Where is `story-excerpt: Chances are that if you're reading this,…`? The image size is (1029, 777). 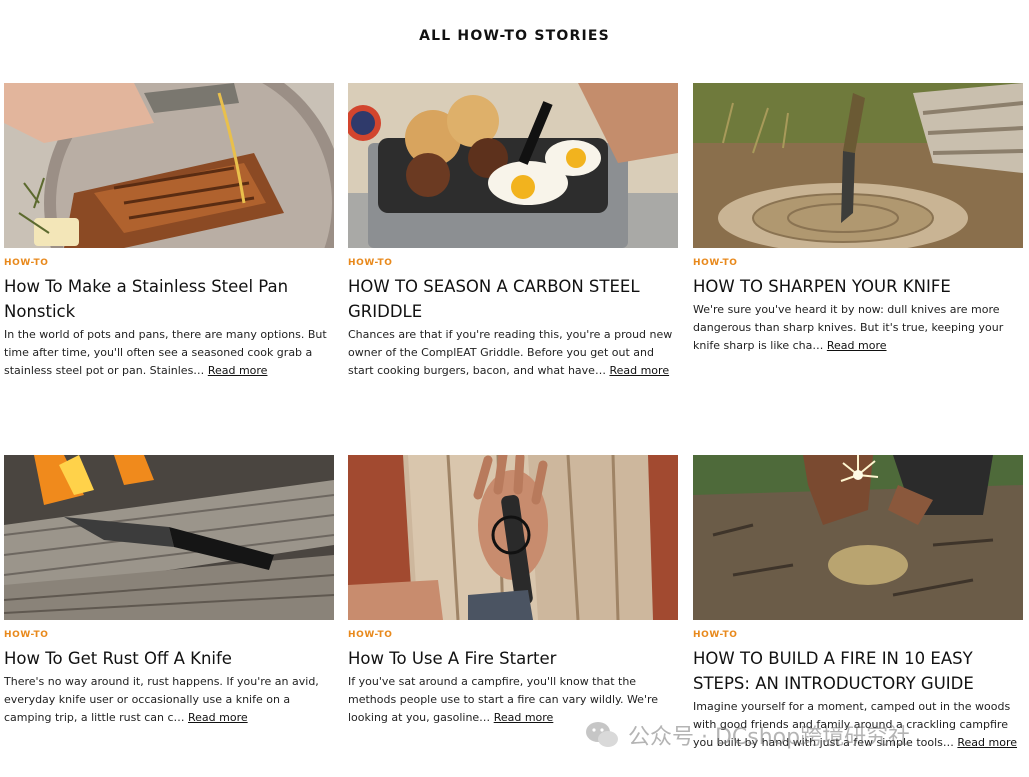
story-excerpt: Chances are that if you're reading this,… is located at coordinates (513, 353).